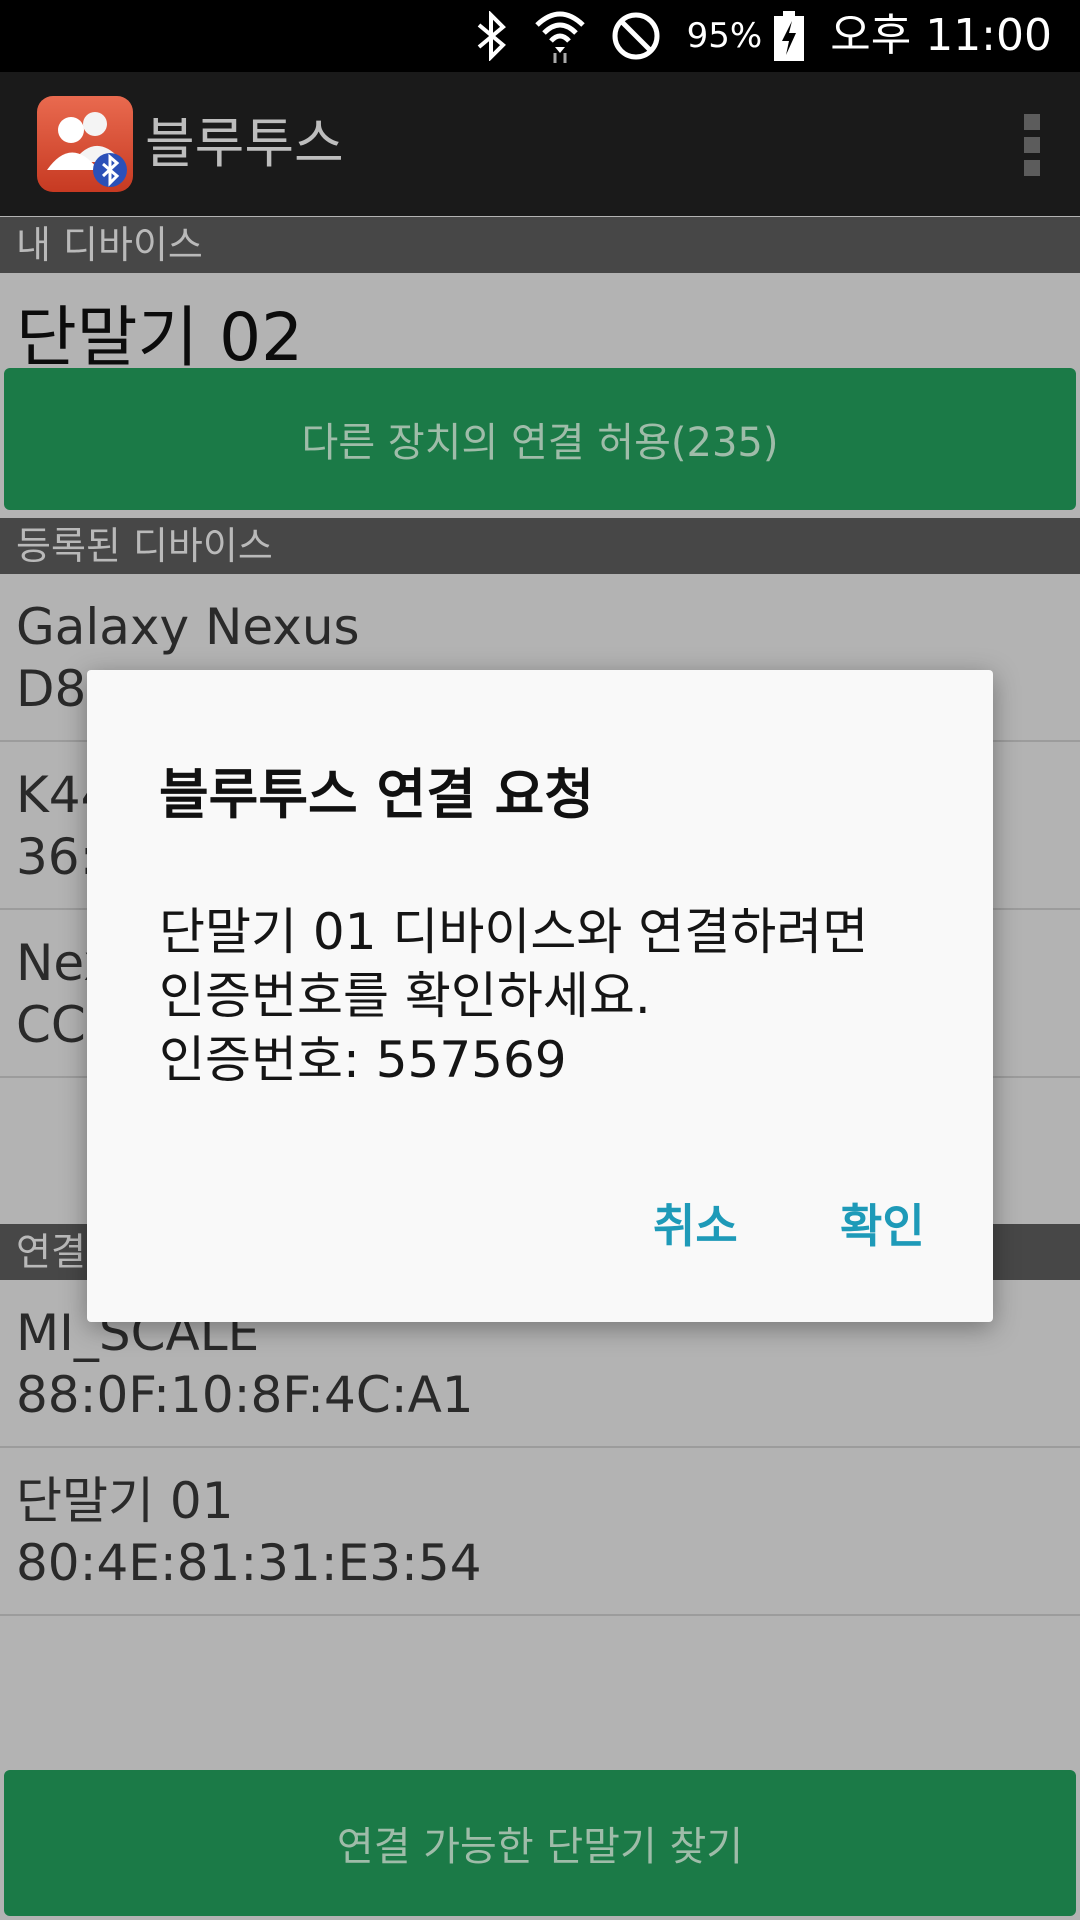  What do you see at coordinates (789, 36) in the screenshot?
I see `battery-charging-icon` at bounding box center [789, 36].